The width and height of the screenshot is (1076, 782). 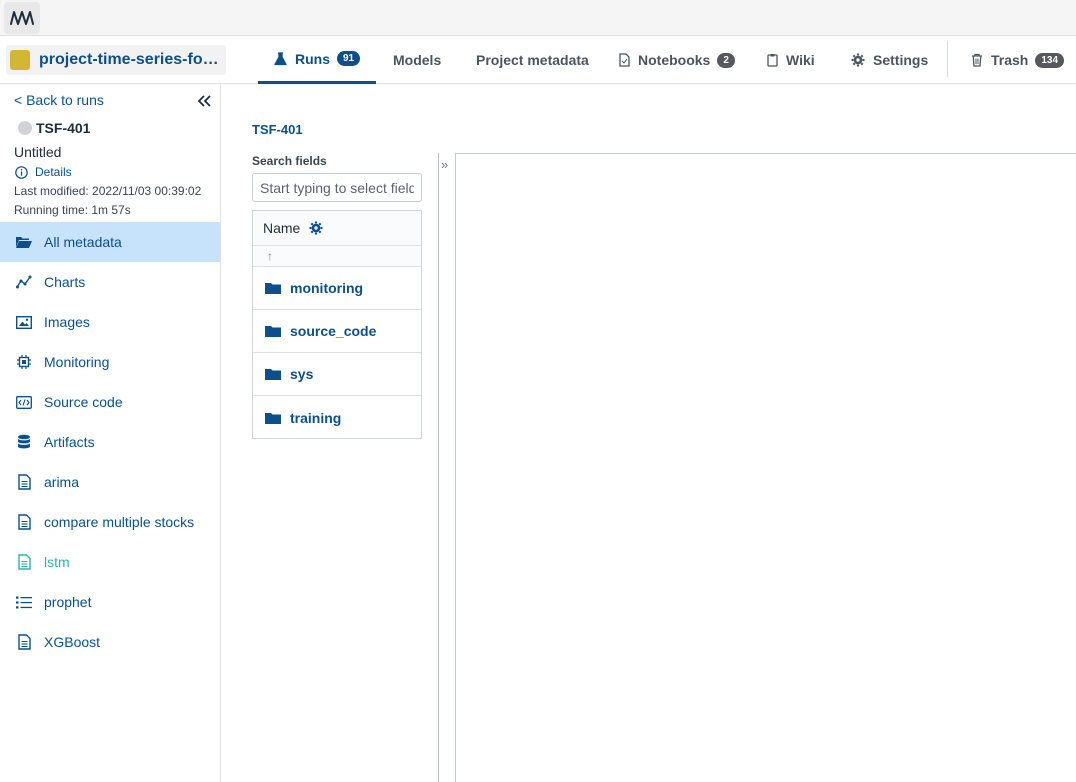 I want to click on tab-models: Models, so click(x=417, y=60).